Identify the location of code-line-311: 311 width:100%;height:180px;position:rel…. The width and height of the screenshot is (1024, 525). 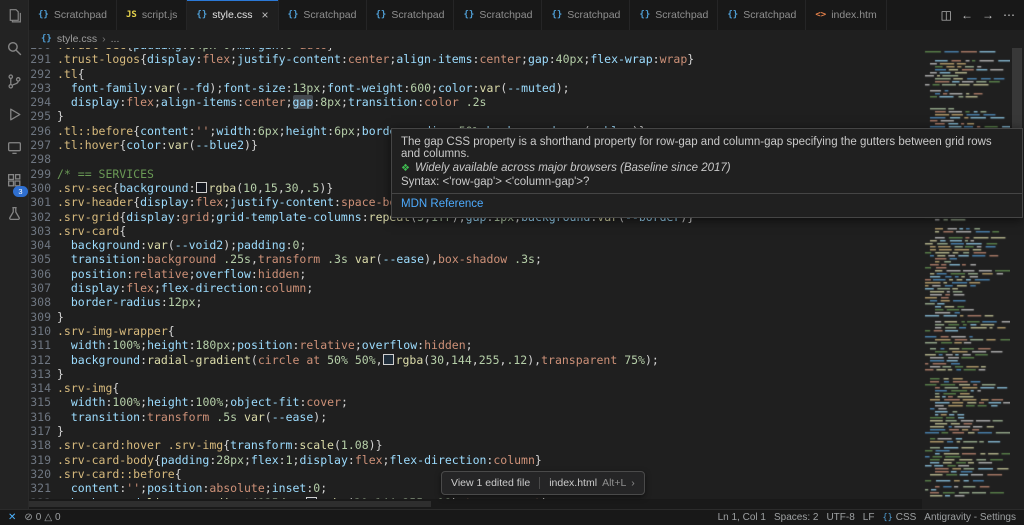
(474, 345).